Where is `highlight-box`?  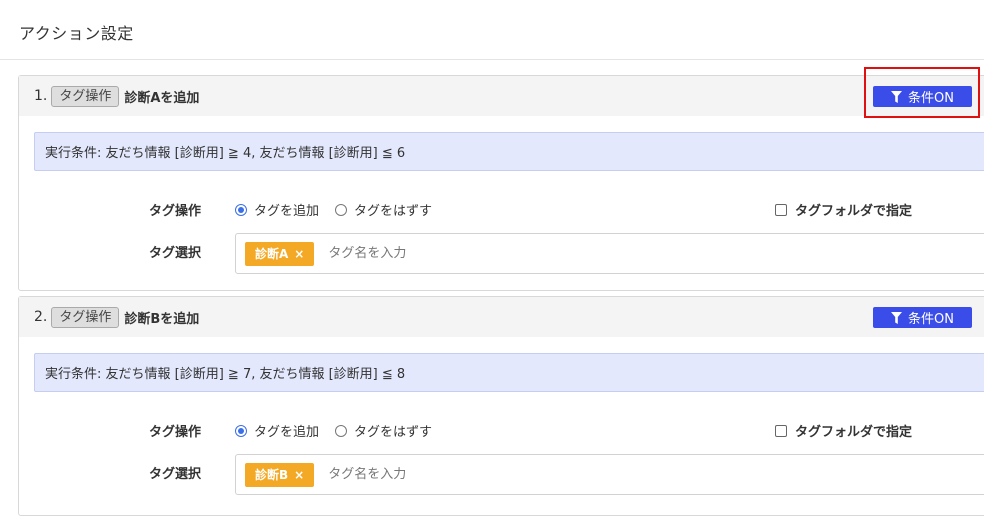 highlight-box is located at coordinates (922, 92).